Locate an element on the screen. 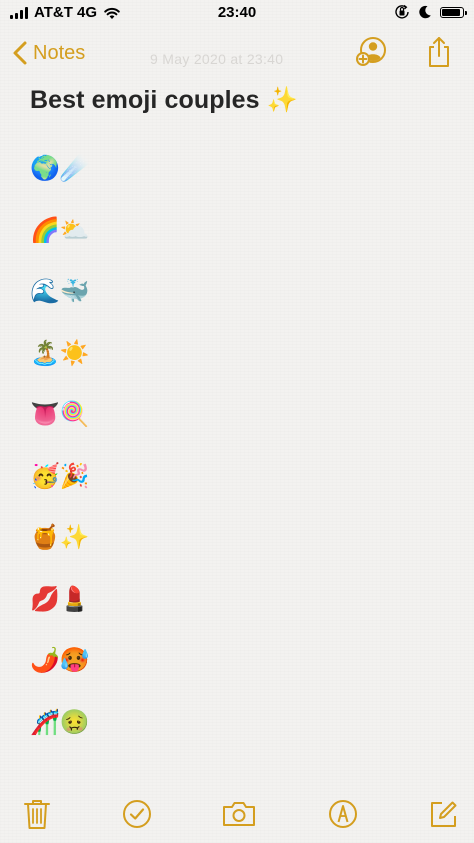 The width and height of the screenshot is (474, 843). emoji-pair-row: 🥳🎉 is located at coordinates (60, 489).